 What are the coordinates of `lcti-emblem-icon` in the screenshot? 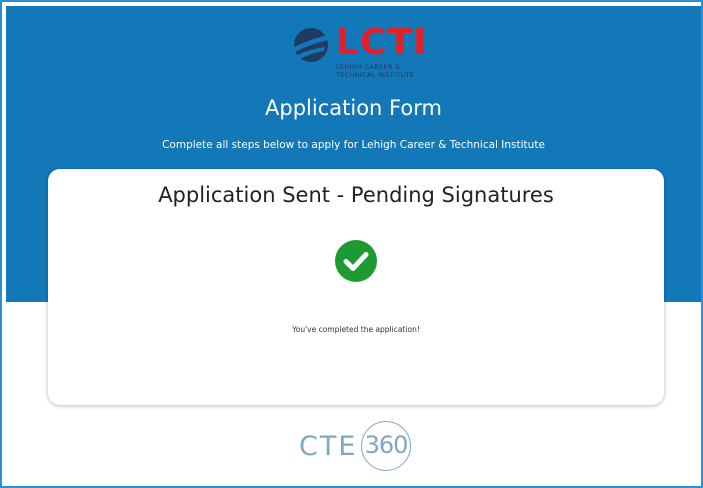 It's located at (311, 45).